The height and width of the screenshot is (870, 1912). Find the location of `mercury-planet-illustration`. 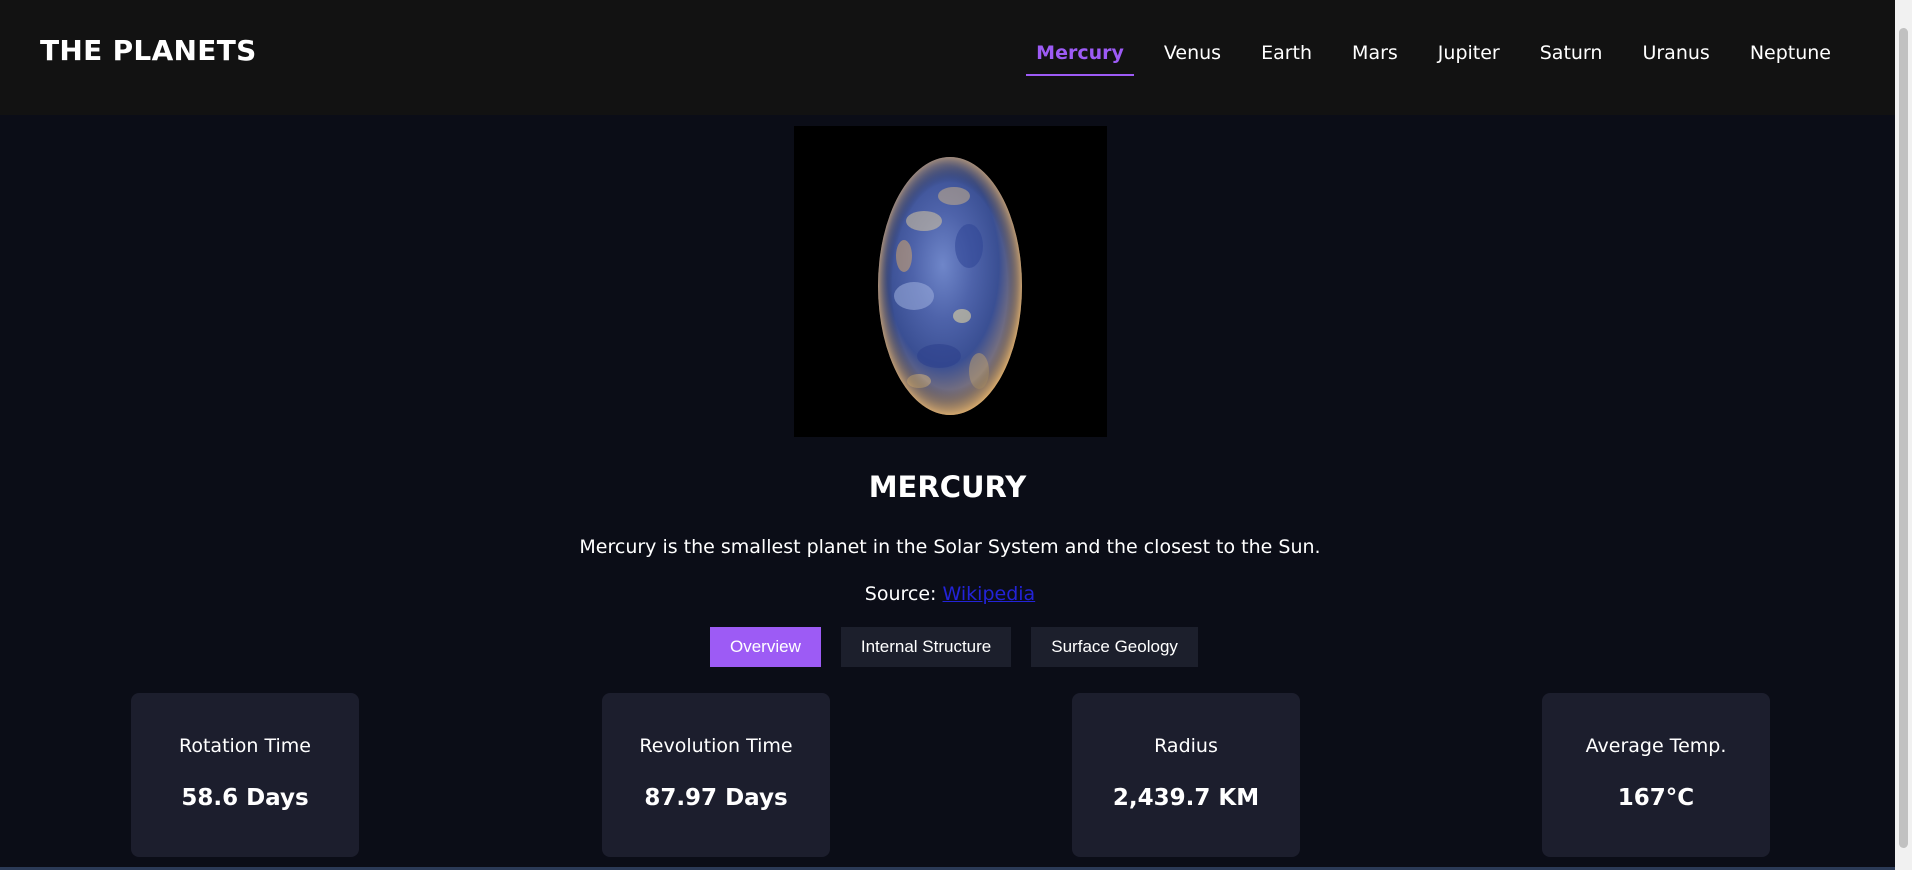

mercury-planet-illustration is located at coordinates (950, 286).